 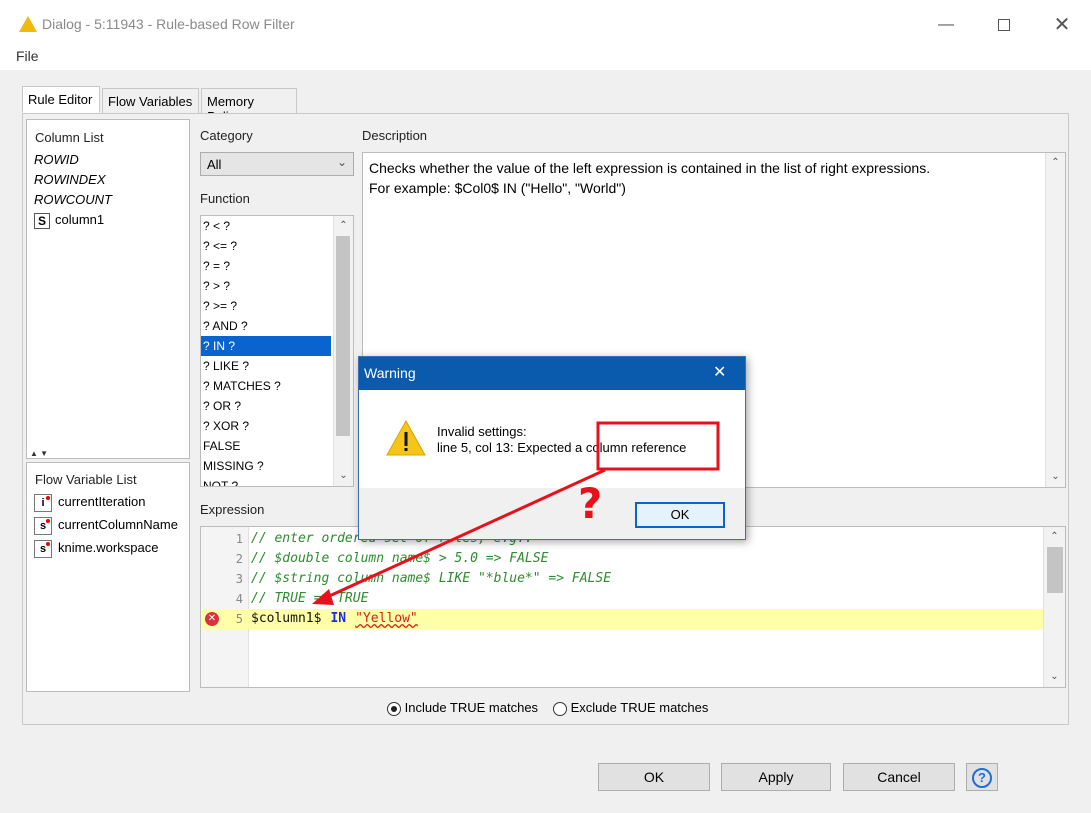 I want to click on annotation-arrow-line, so click(x=465, y=534).